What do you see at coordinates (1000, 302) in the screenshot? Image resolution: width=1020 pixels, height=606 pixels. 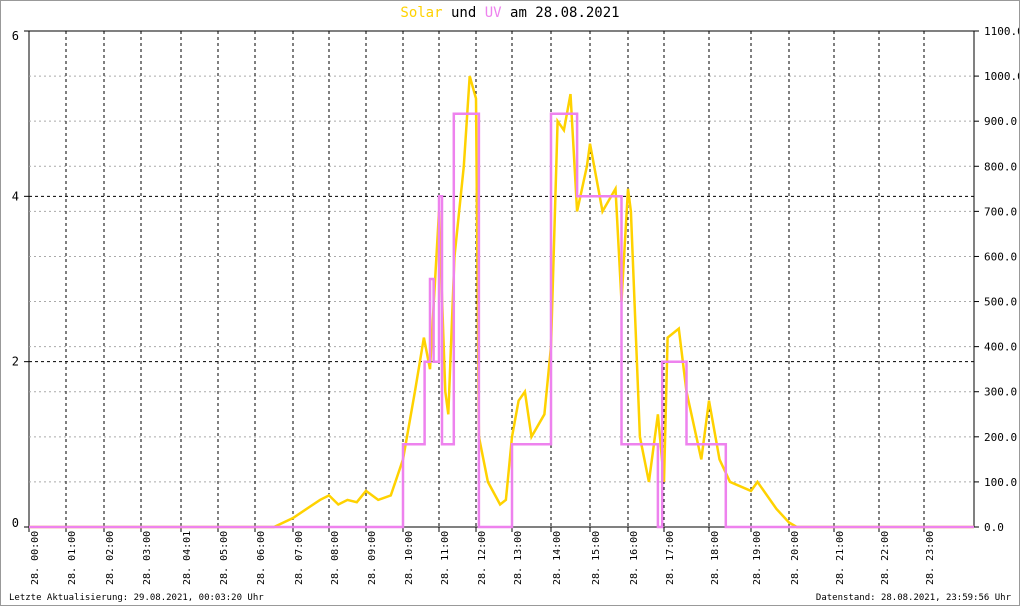 I see `right-tick-label: 500.0` at bounding box center [1000, 302].